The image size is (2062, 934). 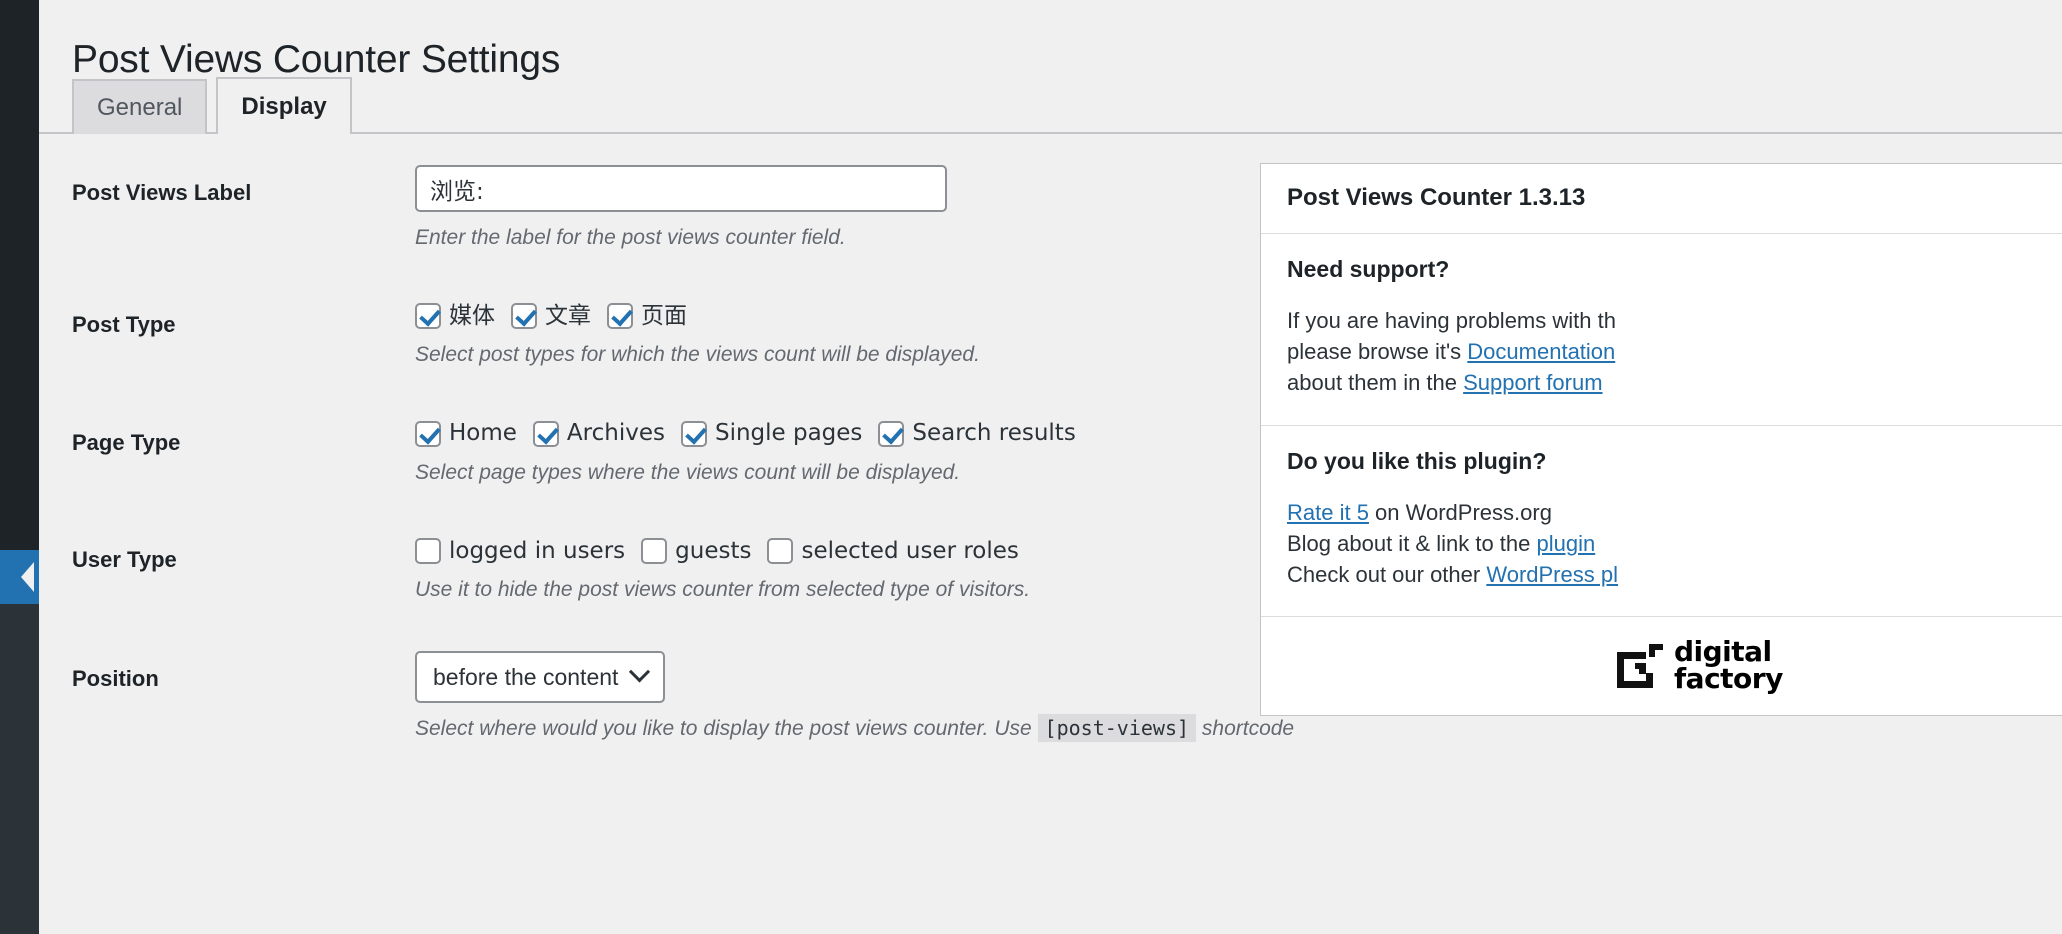 I want to click on checkbox-user-type-selected-user-roles: selected user roles, so click(x=893, y=551).